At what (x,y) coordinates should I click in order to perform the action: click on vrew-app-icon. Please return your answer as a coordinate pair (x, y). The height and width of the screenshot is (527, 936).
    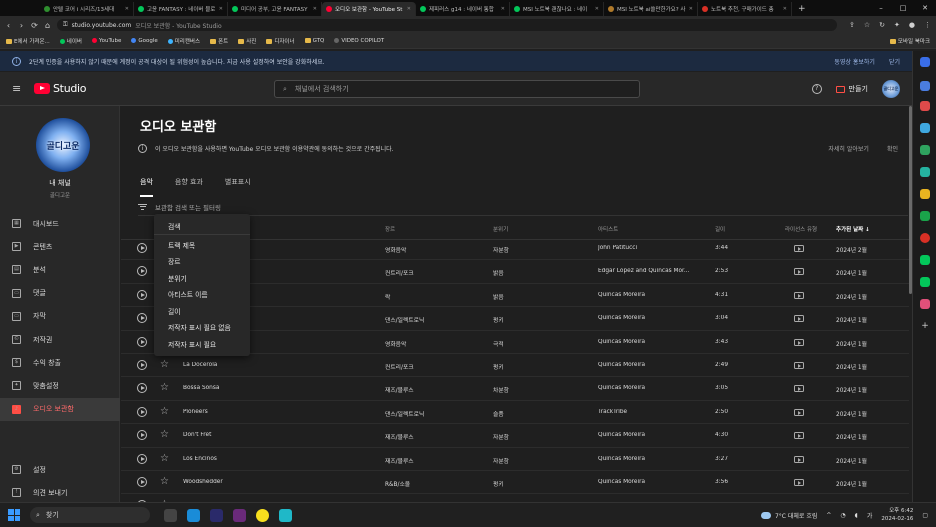
    Looking at the image, I should click on (285, 515).